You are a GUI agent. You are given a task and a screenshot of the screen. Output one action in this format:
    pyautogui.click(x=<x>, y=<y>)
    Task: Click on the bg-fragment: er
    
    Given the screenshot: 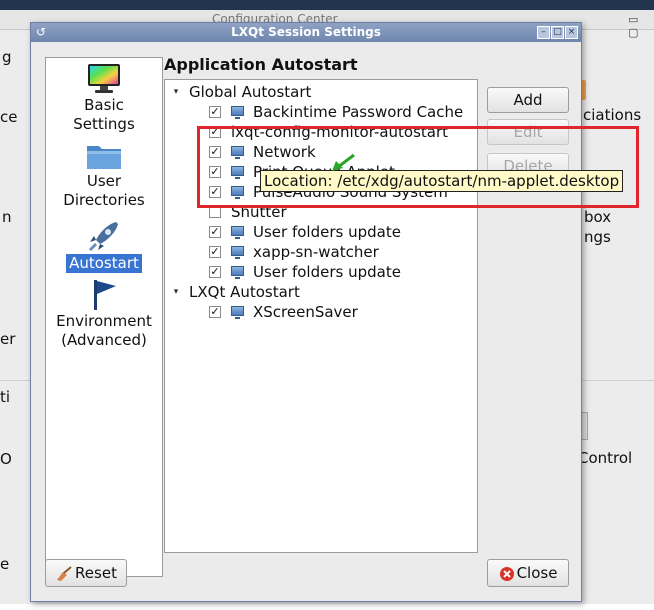 What is the action you would take?
    pyautogui.click(x=8, y=339)
    